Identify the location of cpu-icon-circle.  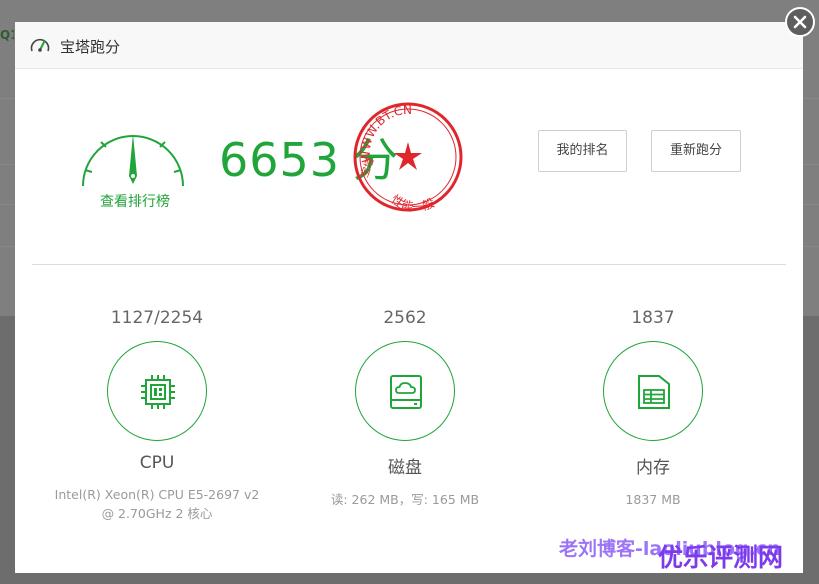
(157, 391).